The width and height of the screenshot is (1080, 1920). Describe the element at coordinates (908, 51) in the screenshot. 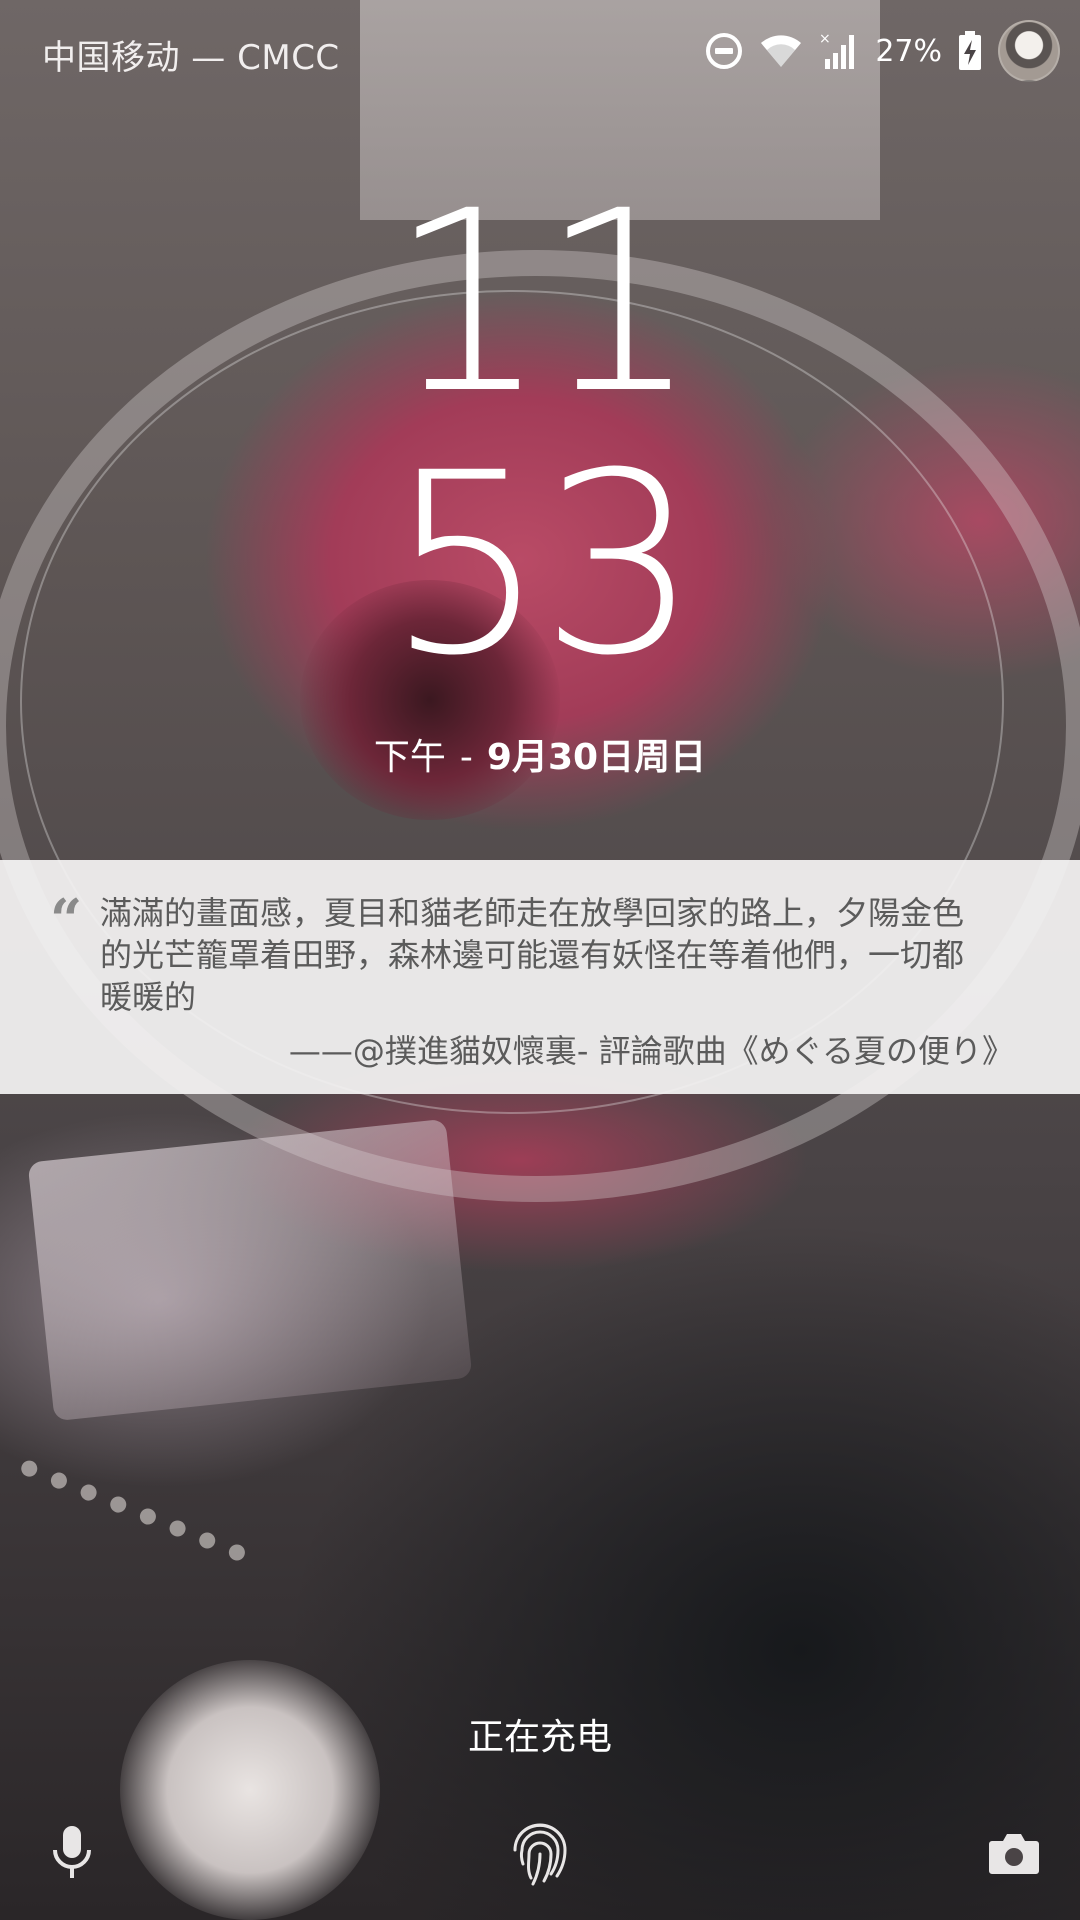

I see `battery-percent: 27%` at that location.